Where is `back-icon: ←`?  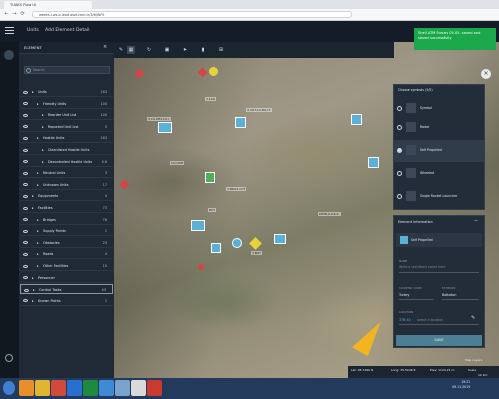 back-icon: ← is located at coordinates (6, 14).